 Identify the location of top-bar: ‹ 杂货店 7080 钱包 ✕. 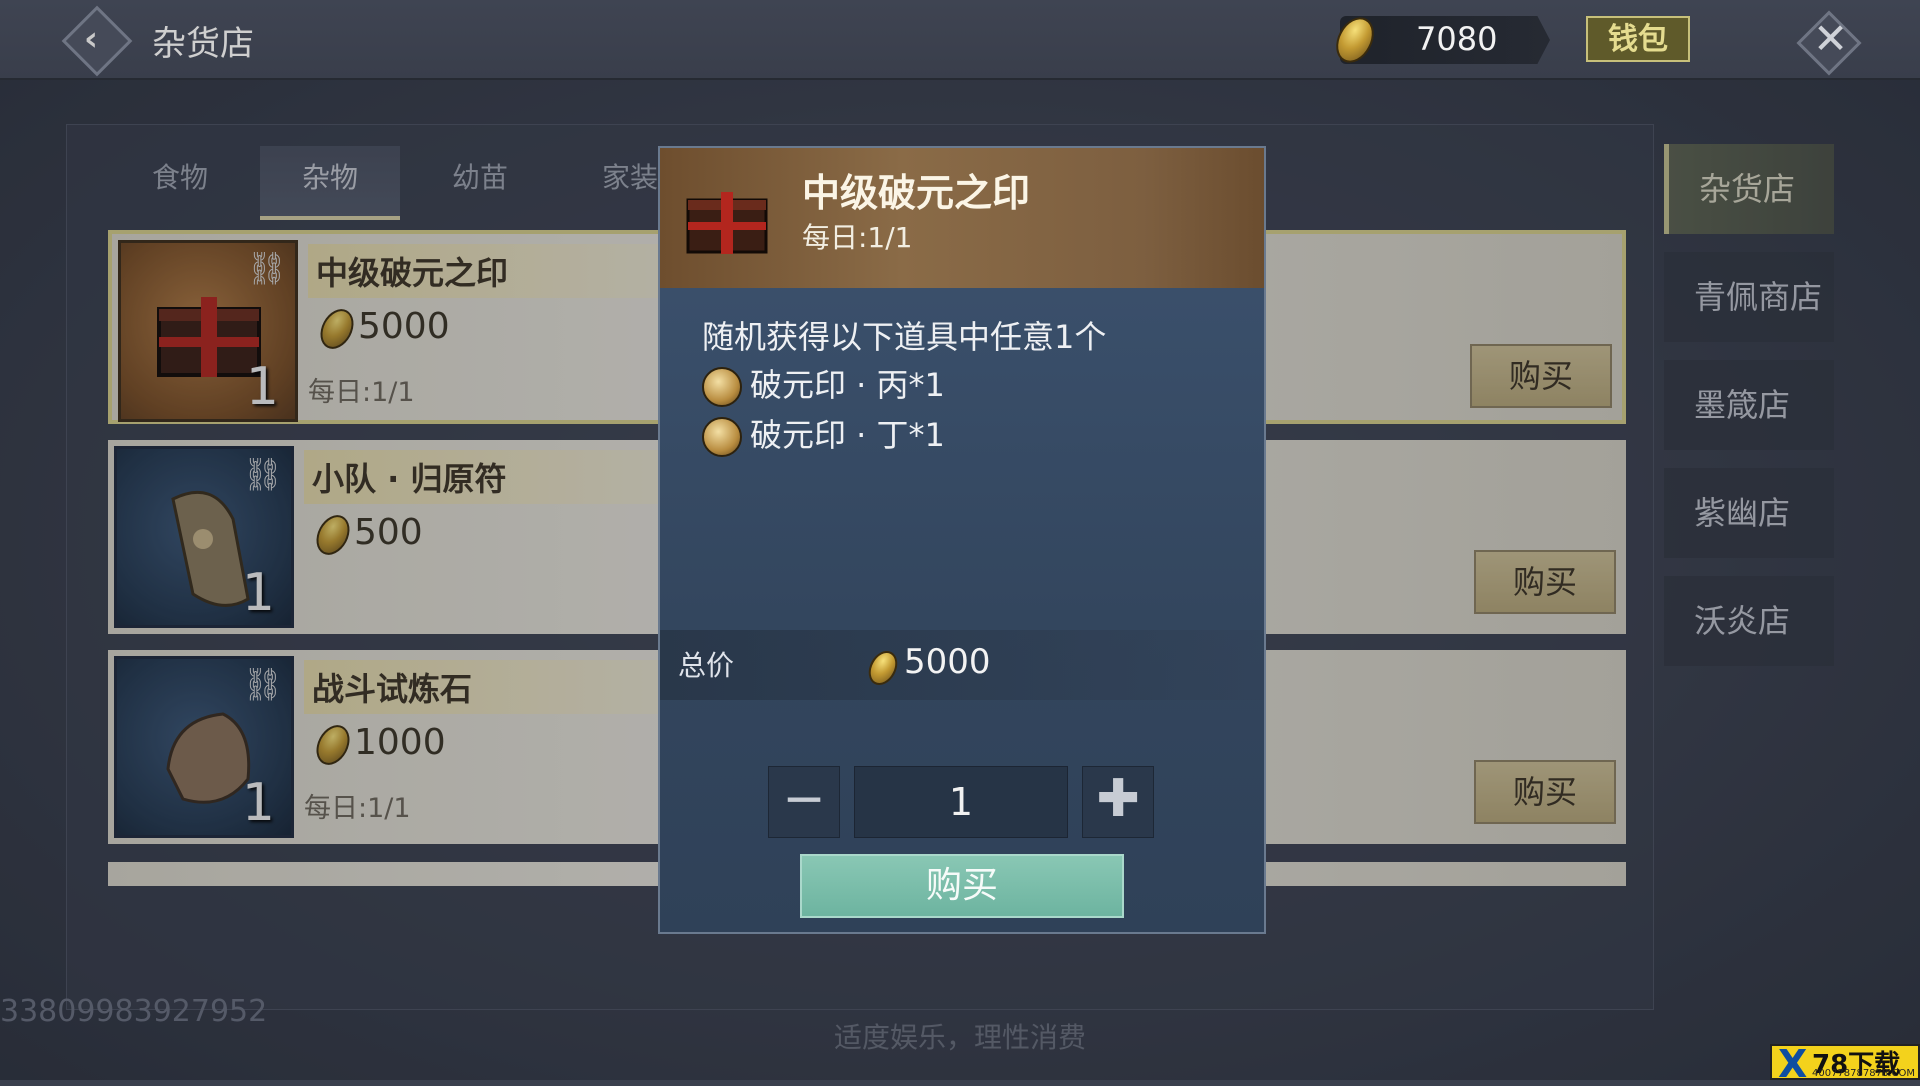
(960, 40).